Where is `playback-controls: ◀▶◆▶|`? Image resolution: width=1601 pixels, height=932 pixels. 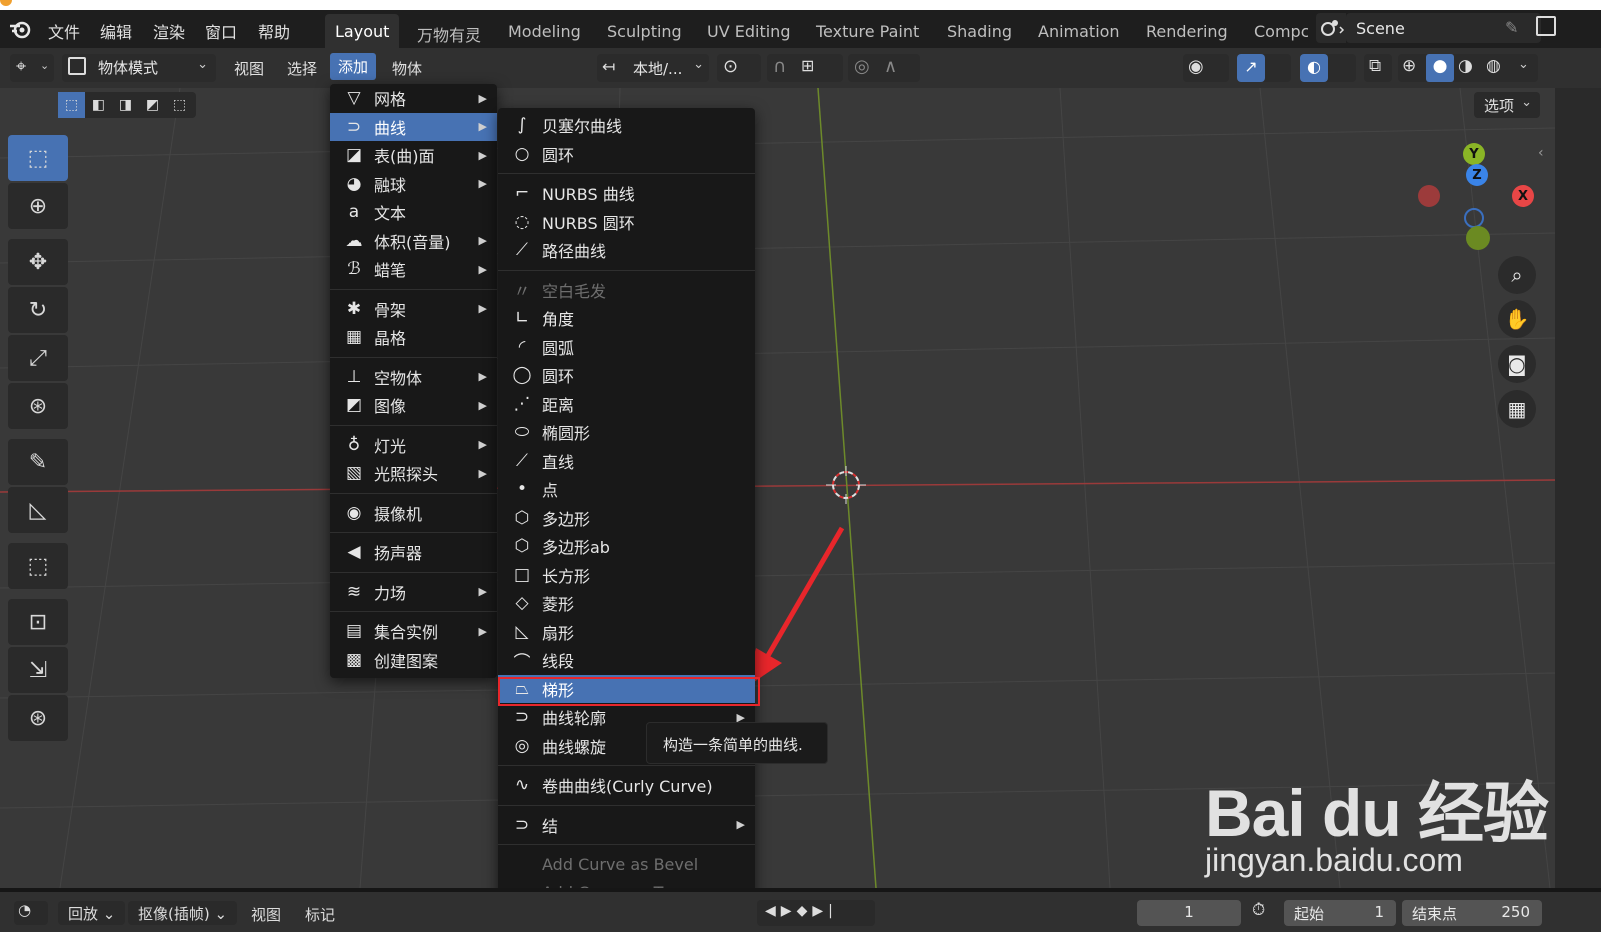 playback-controls: ◀▶◆▶| is located at coordinates (816, 913).